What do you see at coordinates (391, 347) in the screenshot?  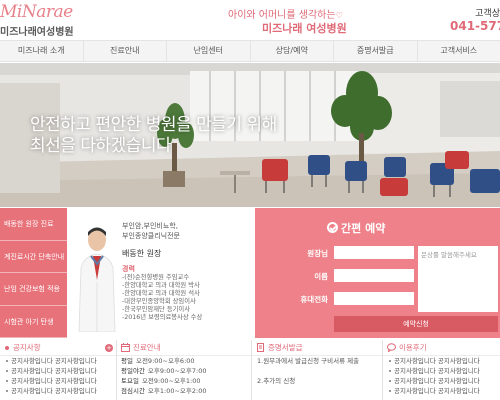 I see `chat-bubble-icon` at bounding box center [391, 347].